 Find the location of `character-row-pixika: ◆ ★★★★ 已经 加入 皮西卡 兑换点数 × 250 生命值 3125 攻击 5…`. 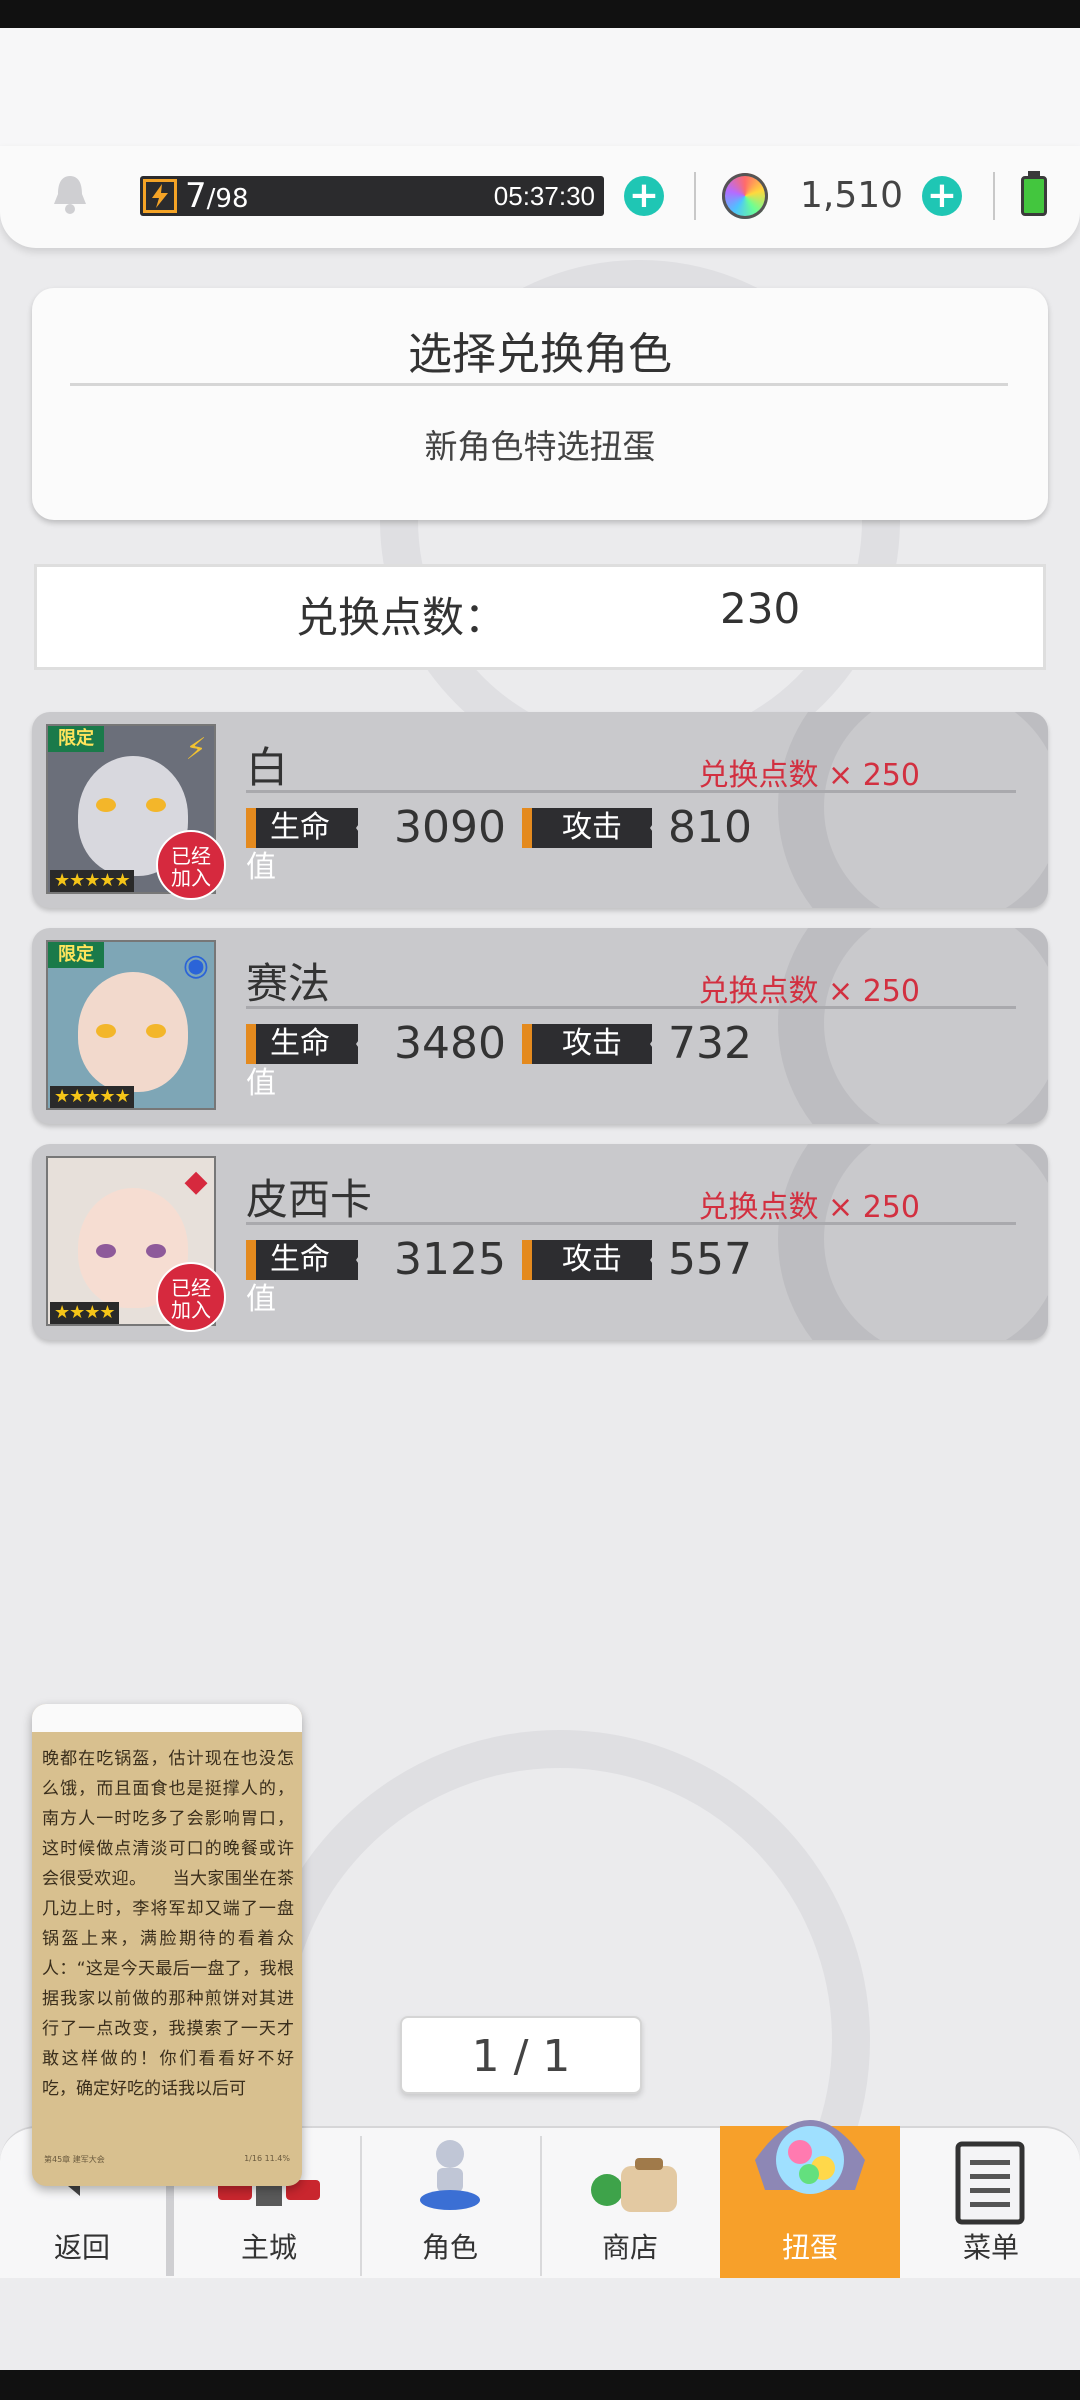

character-row-pixika: ◆ ★★★★ 已经 加入 皮西卡 兑换点数 × 250 生命值 3125 攻击 5… is located at coordinates (540, 1242).